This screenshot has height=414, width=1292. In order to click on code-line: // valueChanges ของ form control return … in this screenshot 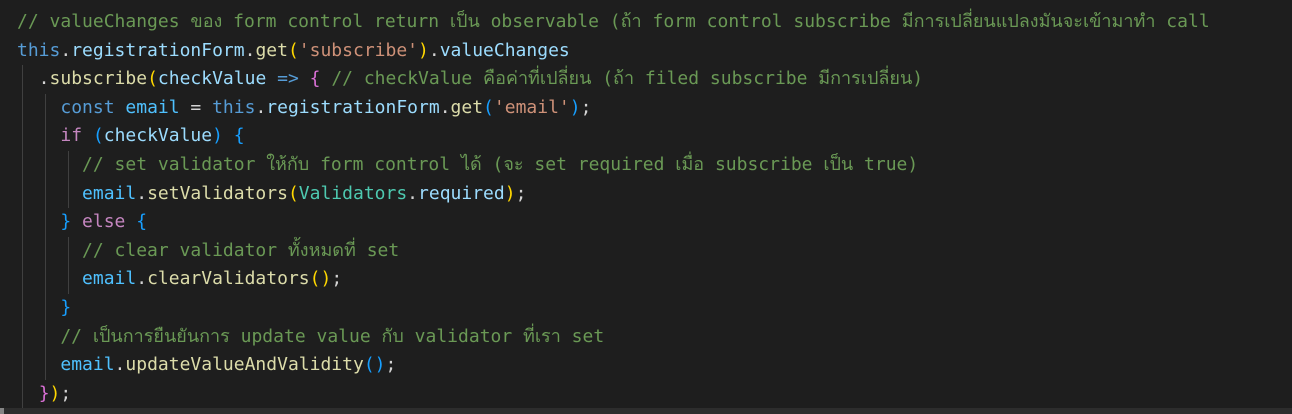, I will do `click(654, 22)`.